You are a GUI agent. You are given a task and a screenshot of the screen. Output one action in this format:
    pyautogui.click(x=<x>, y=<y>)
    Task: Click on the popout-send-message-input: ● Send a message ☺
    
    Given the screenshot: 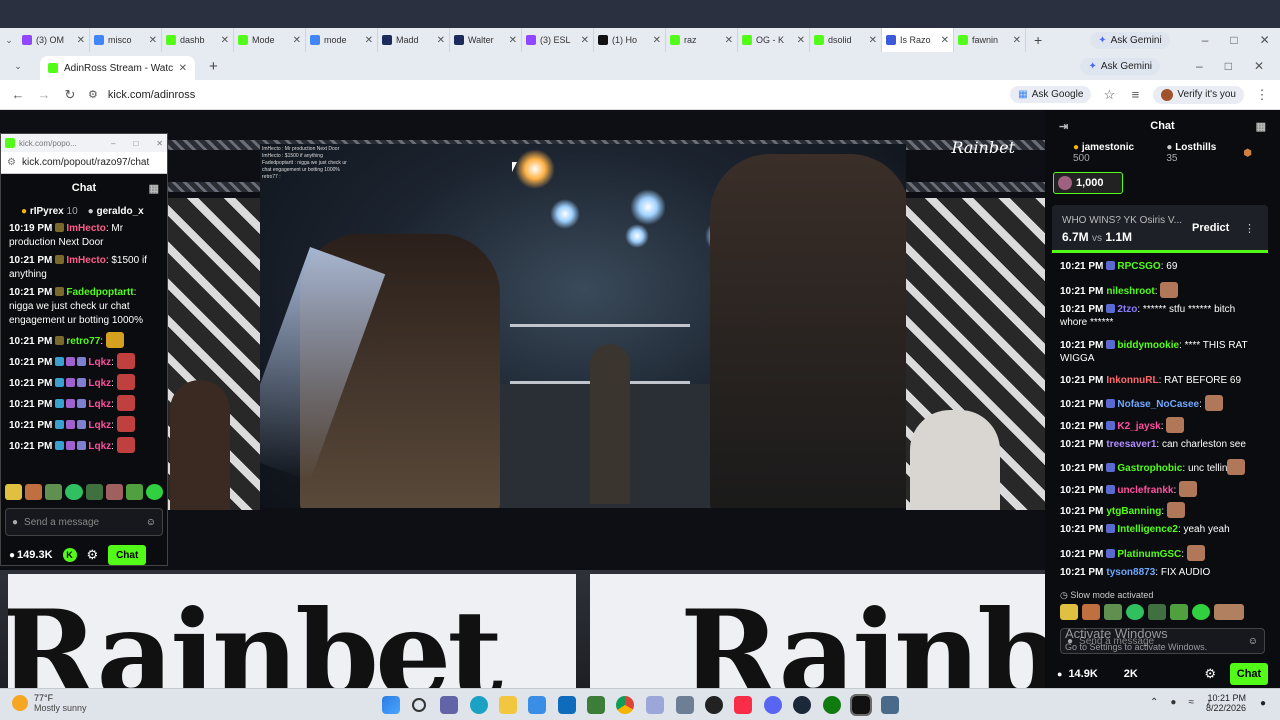 What is the action you would take?
    pyautogui.click(x=84, y=522)
    